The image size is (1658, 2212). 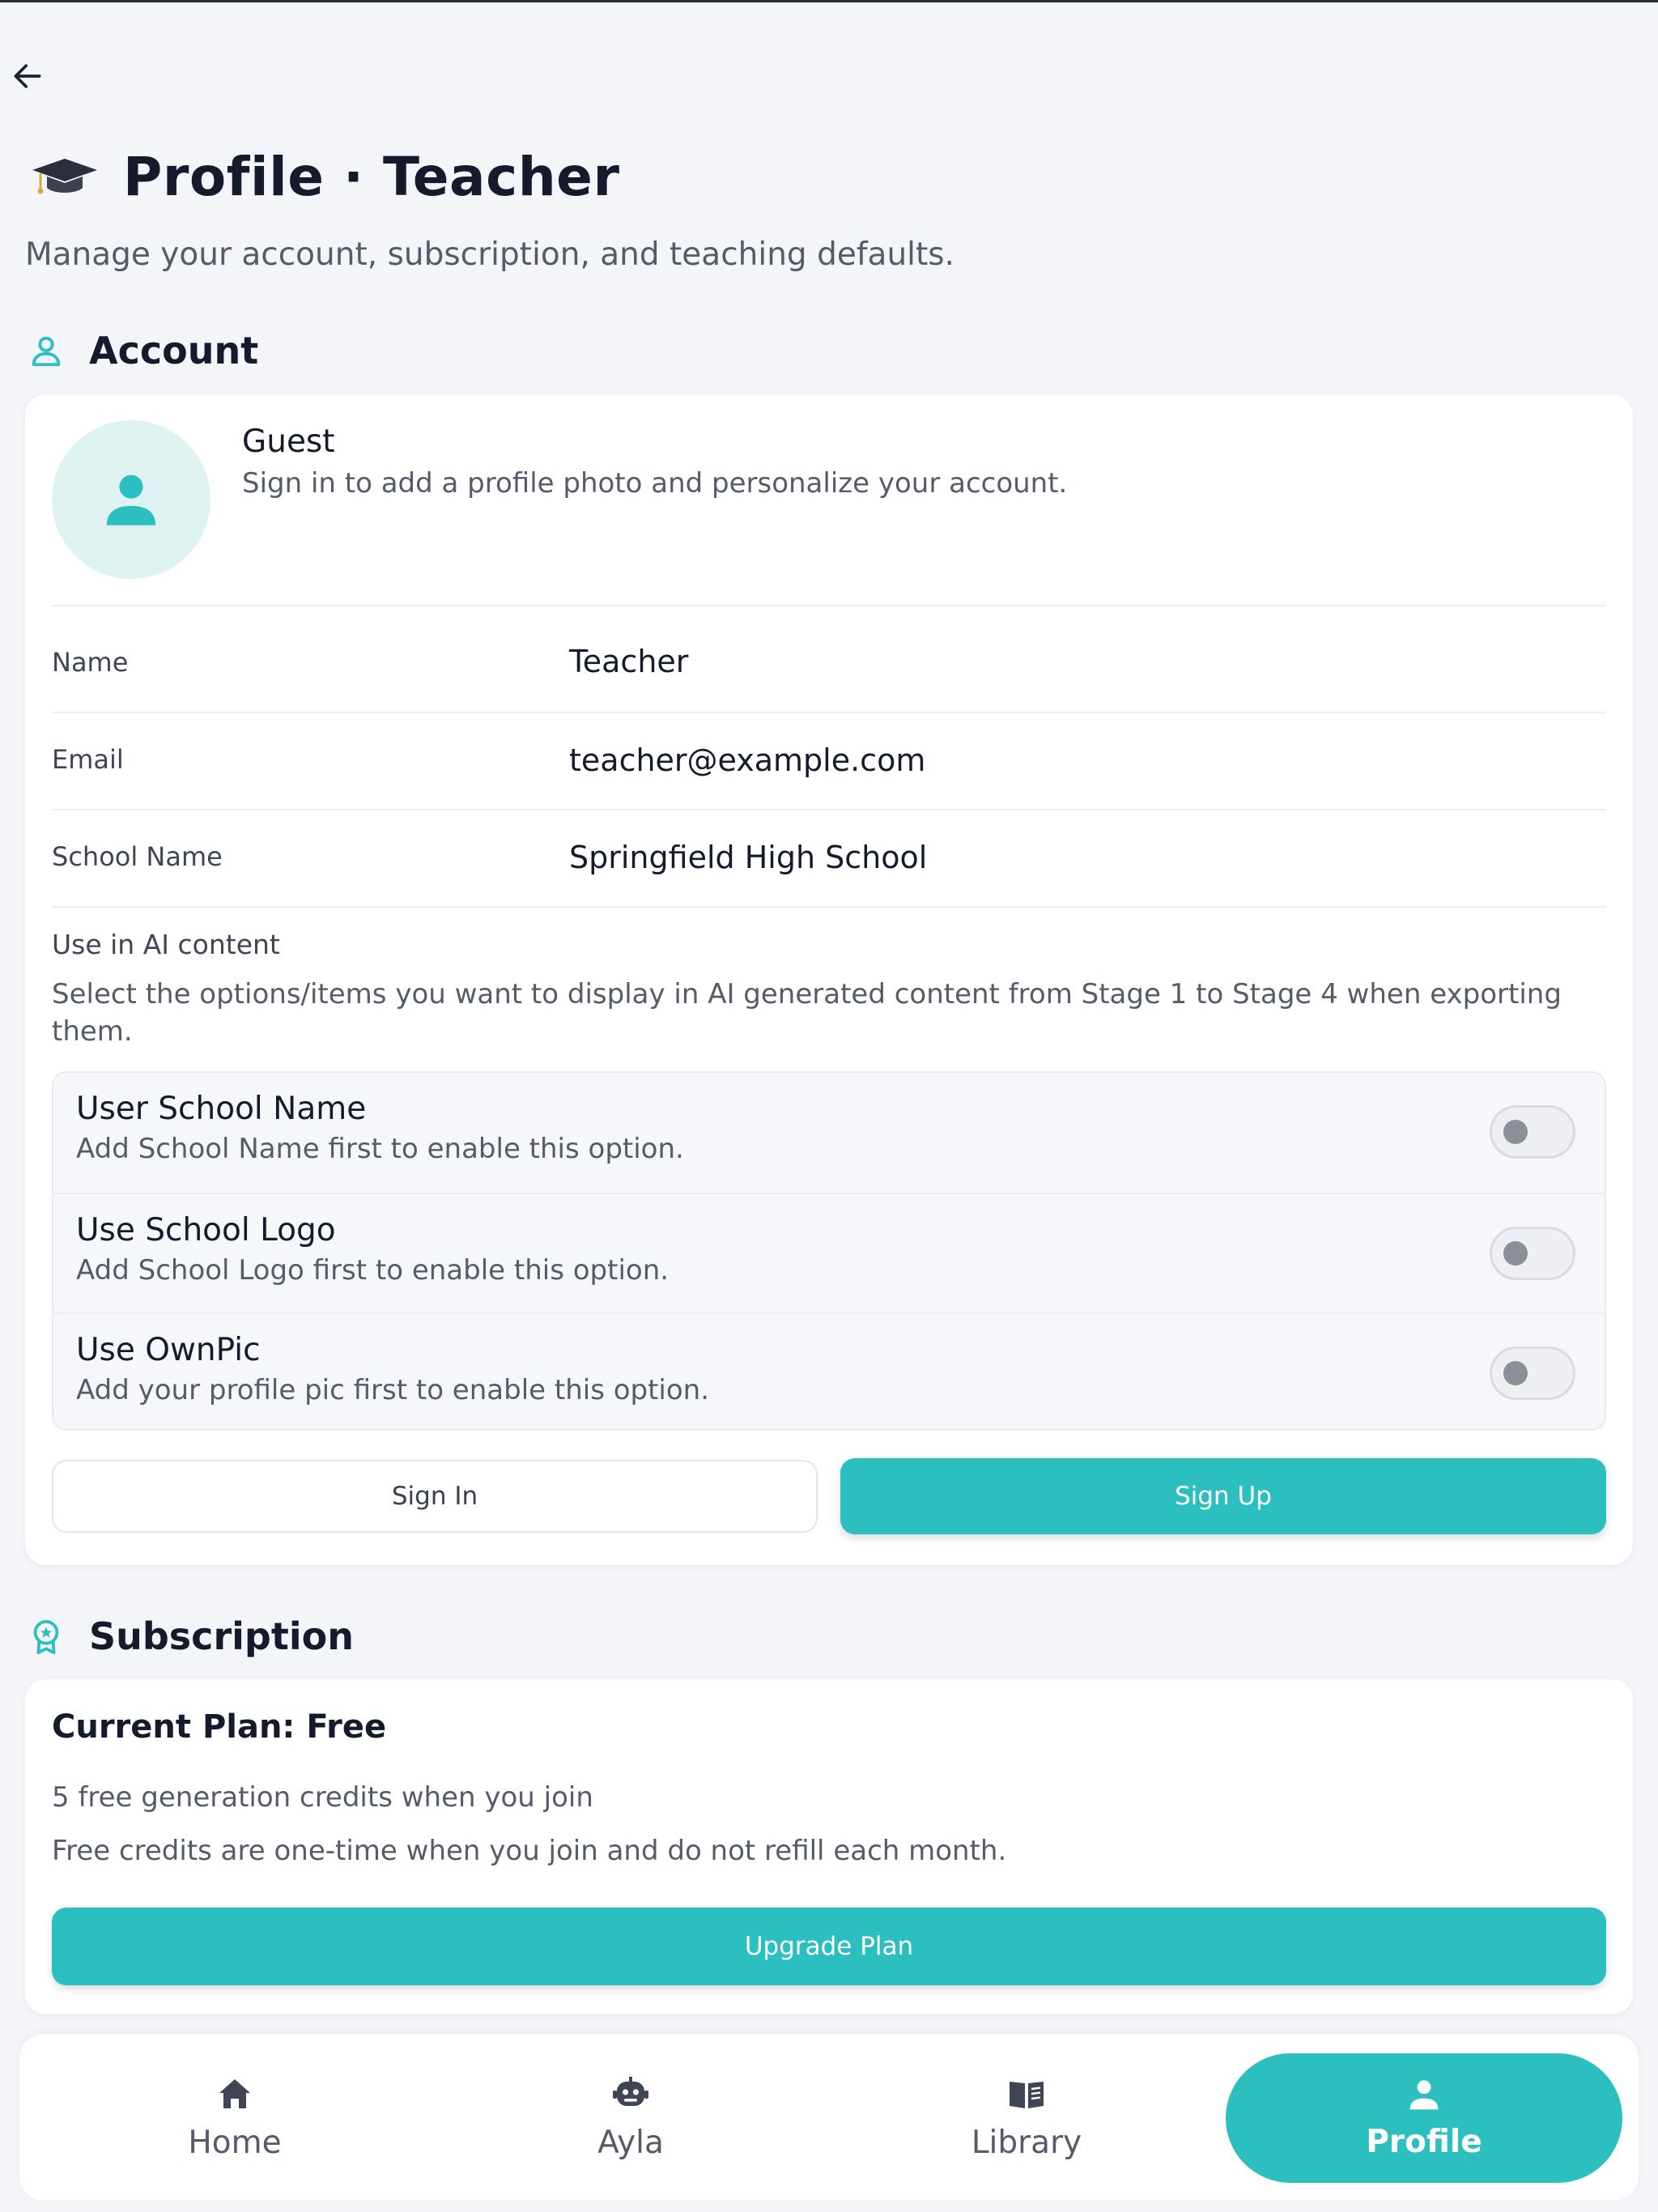 What do you see at coordinates (1026, 2117) in the screenshot?
I see `nav-item-library: Library` at bounding box center [1026, 2117].